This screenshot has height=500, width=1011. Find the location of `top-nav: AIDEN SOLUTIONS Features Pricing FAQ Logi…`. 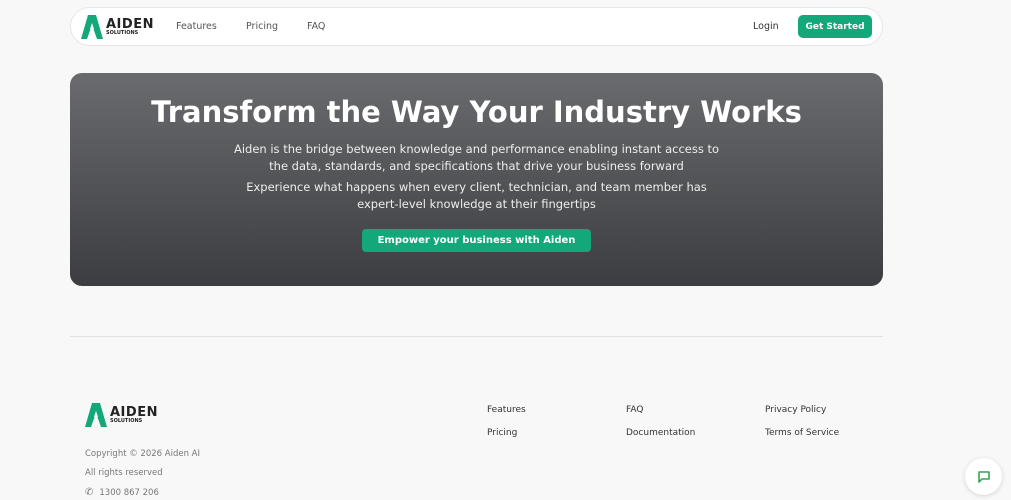

top-nav: AIDEN SOLUTIONS Features Pricing FAQ Logi… is located at coordinates (476, 26).